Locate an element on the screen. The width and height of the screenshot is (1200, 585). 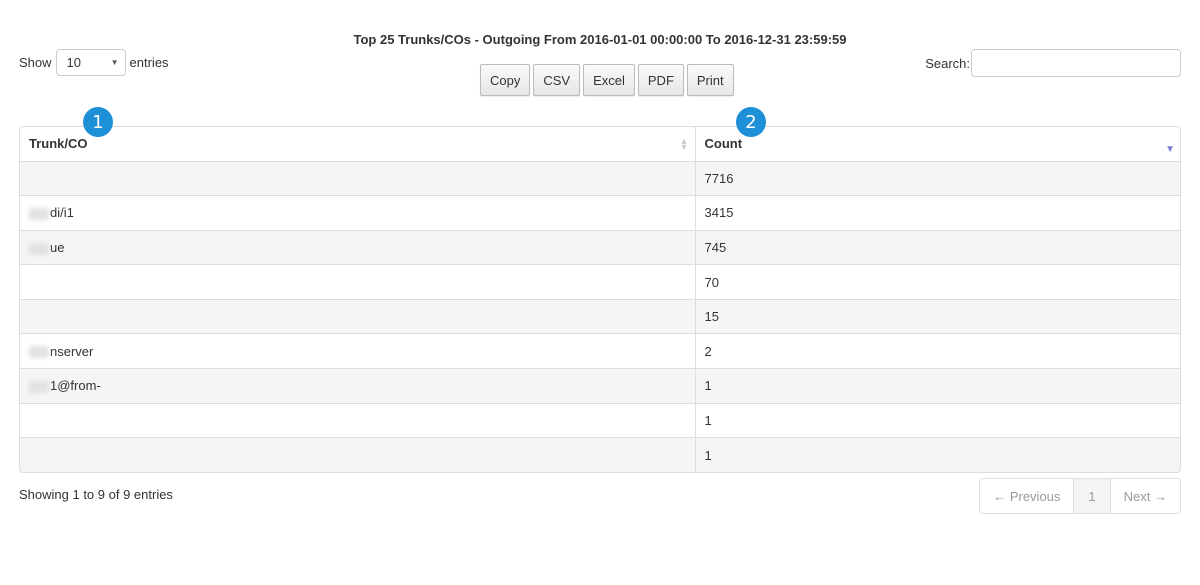
chevron-down-icon: ▼ is located at coordinates (114, 62).